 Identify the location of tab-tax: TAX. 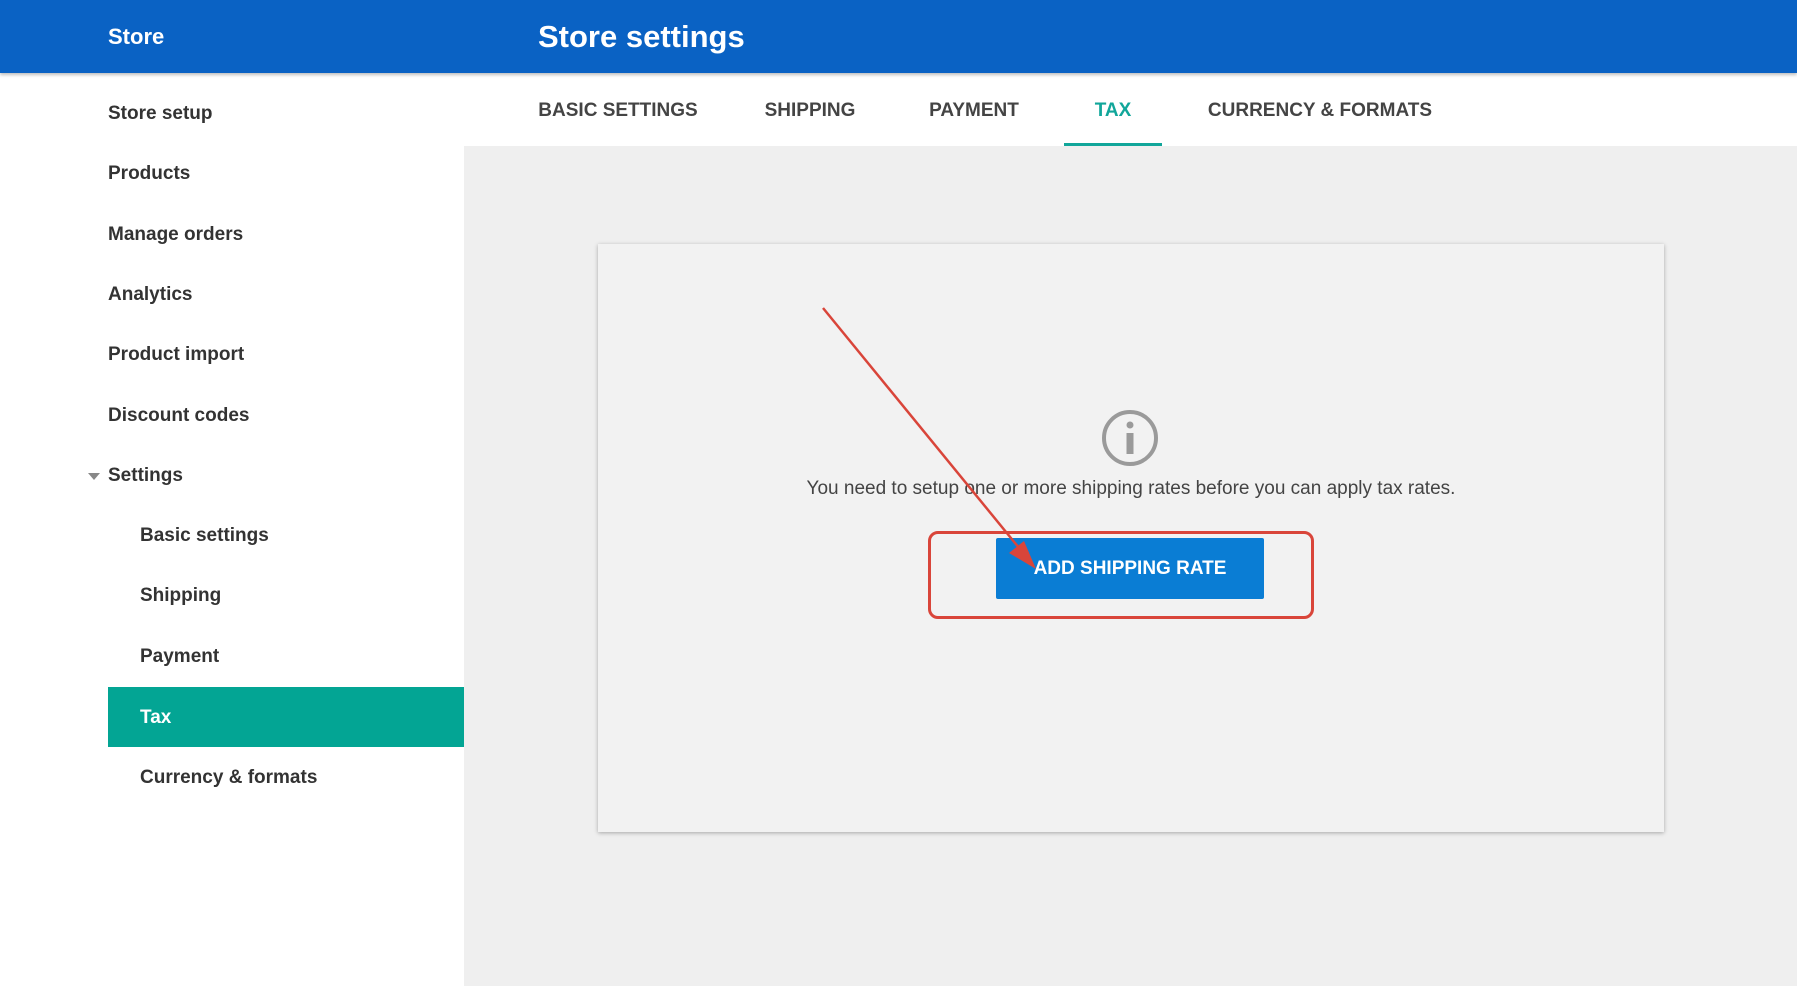
(1113, 109).